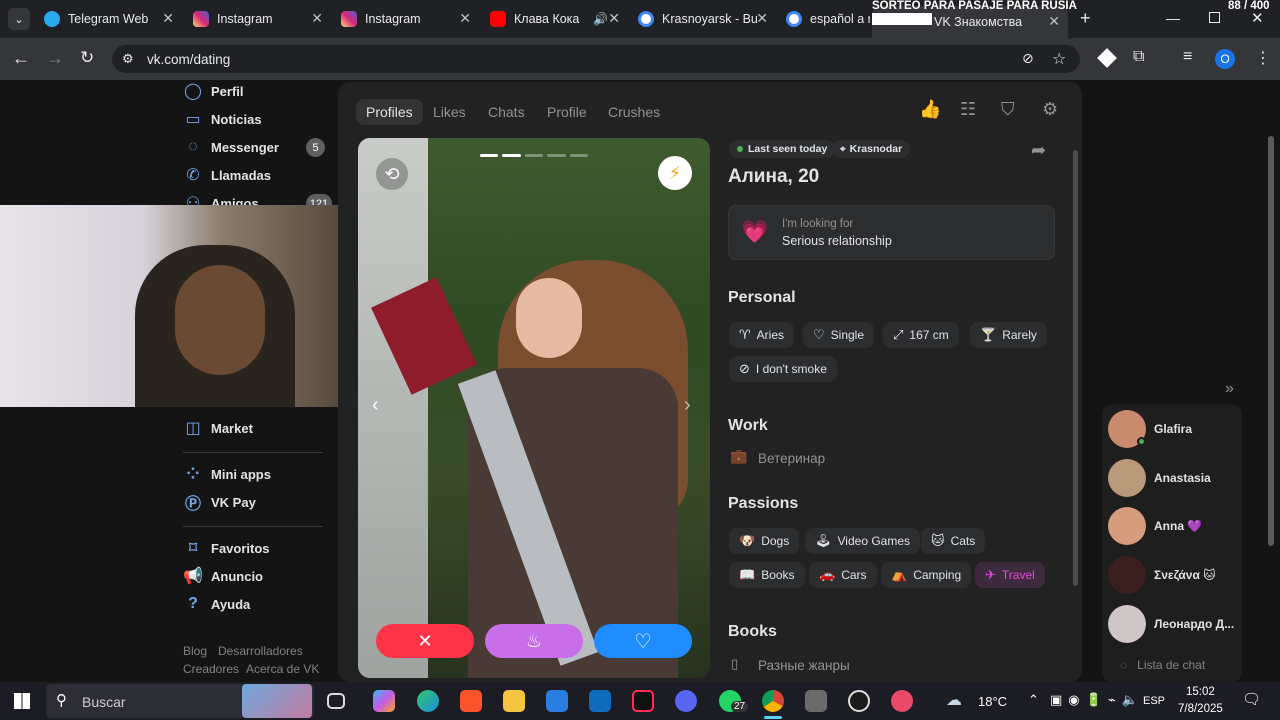  I want to click on calculator-icon, so click(816, 701).